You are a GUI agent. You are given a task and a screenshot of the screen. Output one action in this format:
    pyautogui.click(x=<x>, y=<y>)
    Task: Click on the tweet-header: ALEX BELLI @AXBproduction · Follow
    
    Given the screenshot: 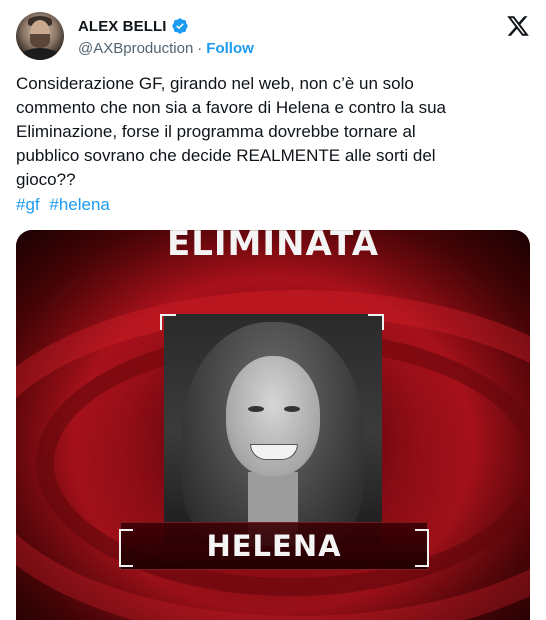 What is the action you would take?
    pyautogui.click(x=273, y=36)
    